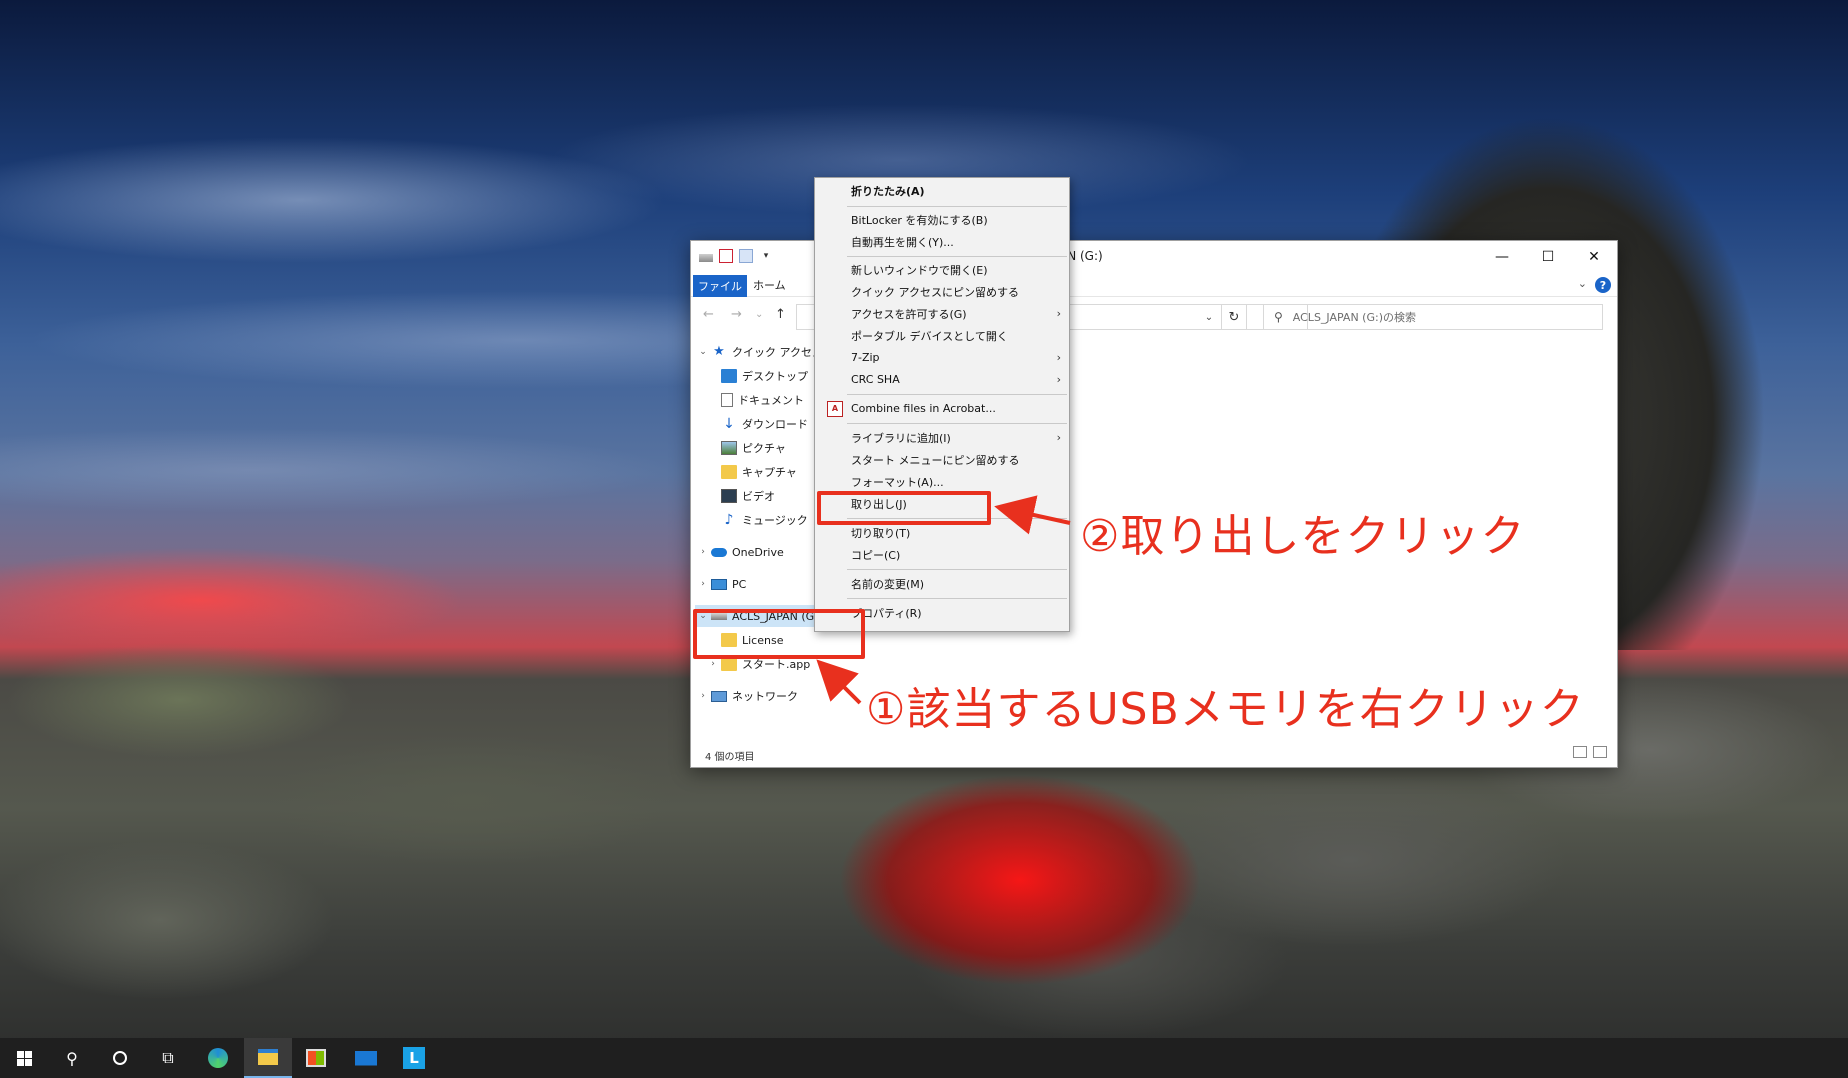  I want to click on tree-item-onedrive: › OneDrive, so click(739, 552).